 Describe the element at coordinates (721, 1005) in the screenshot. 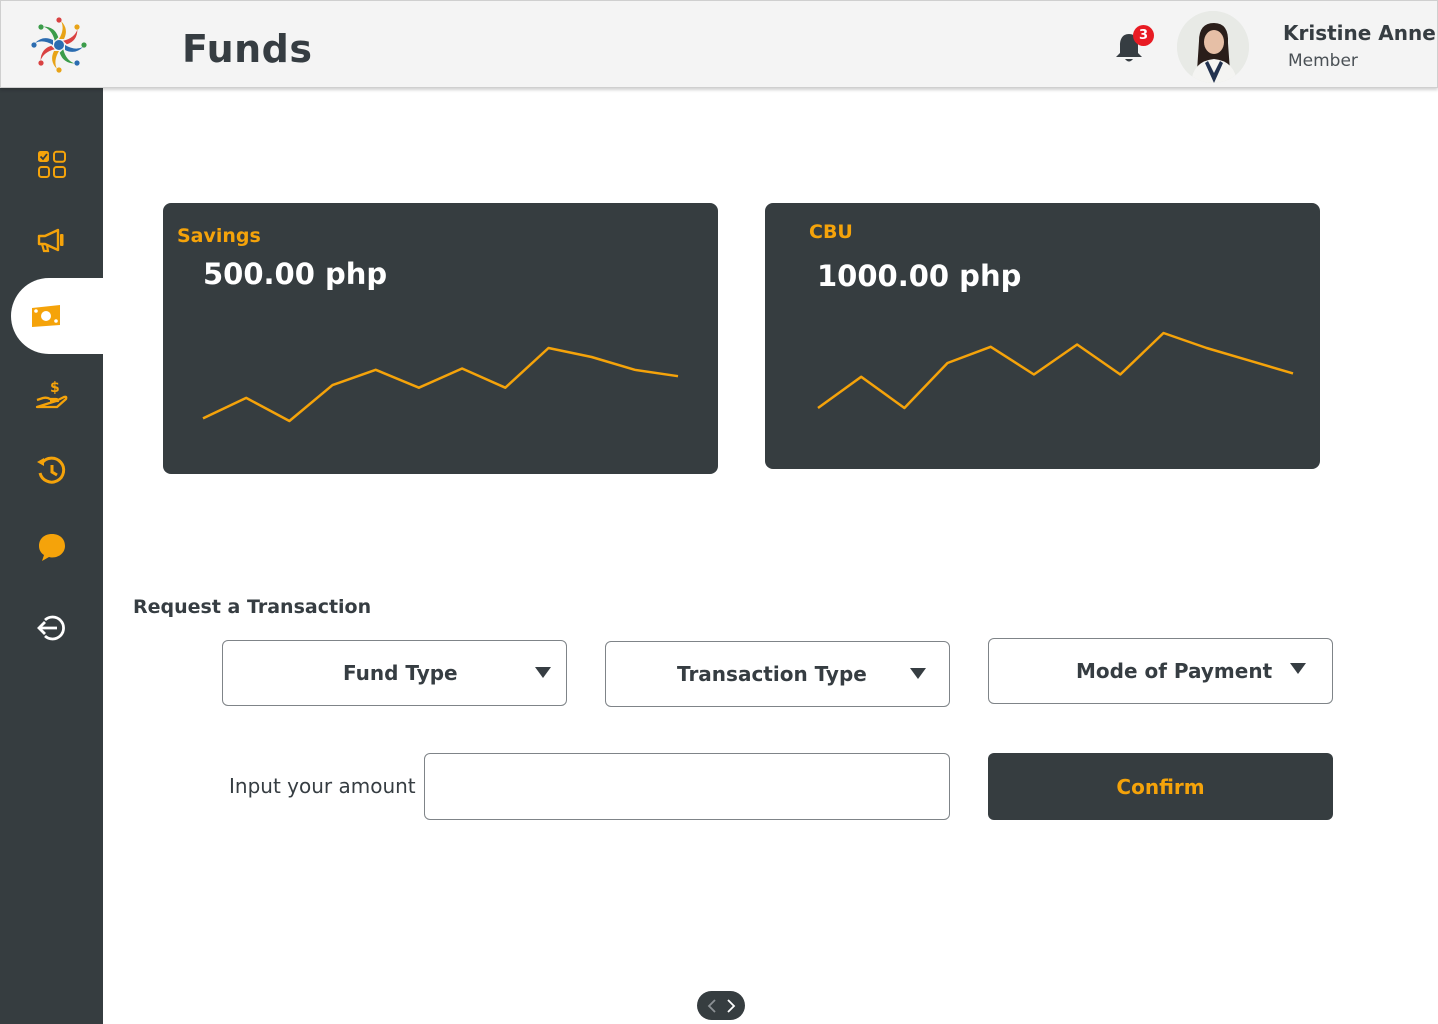

I see `page-scroll-control` at that location.